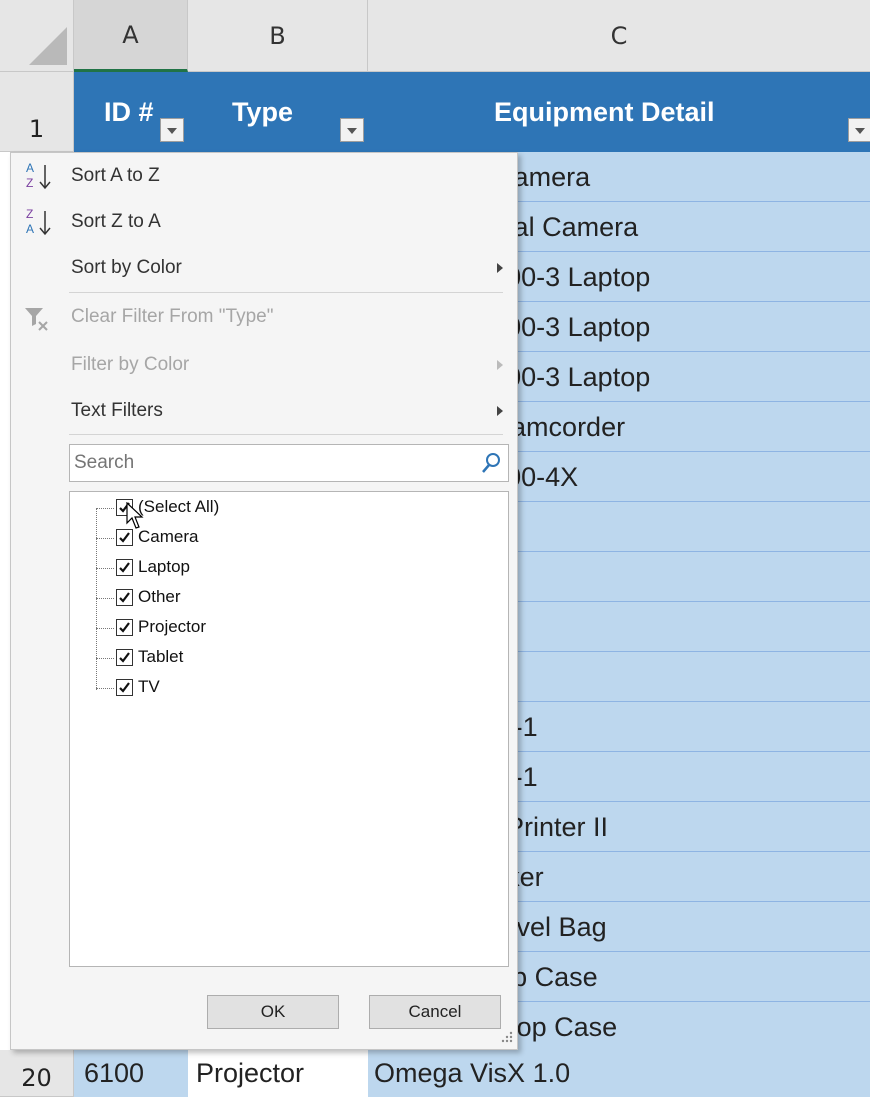 The width and height of the screenshot is (870, 1097). I want to click on list-item-label: Camera, so click(168, 536).